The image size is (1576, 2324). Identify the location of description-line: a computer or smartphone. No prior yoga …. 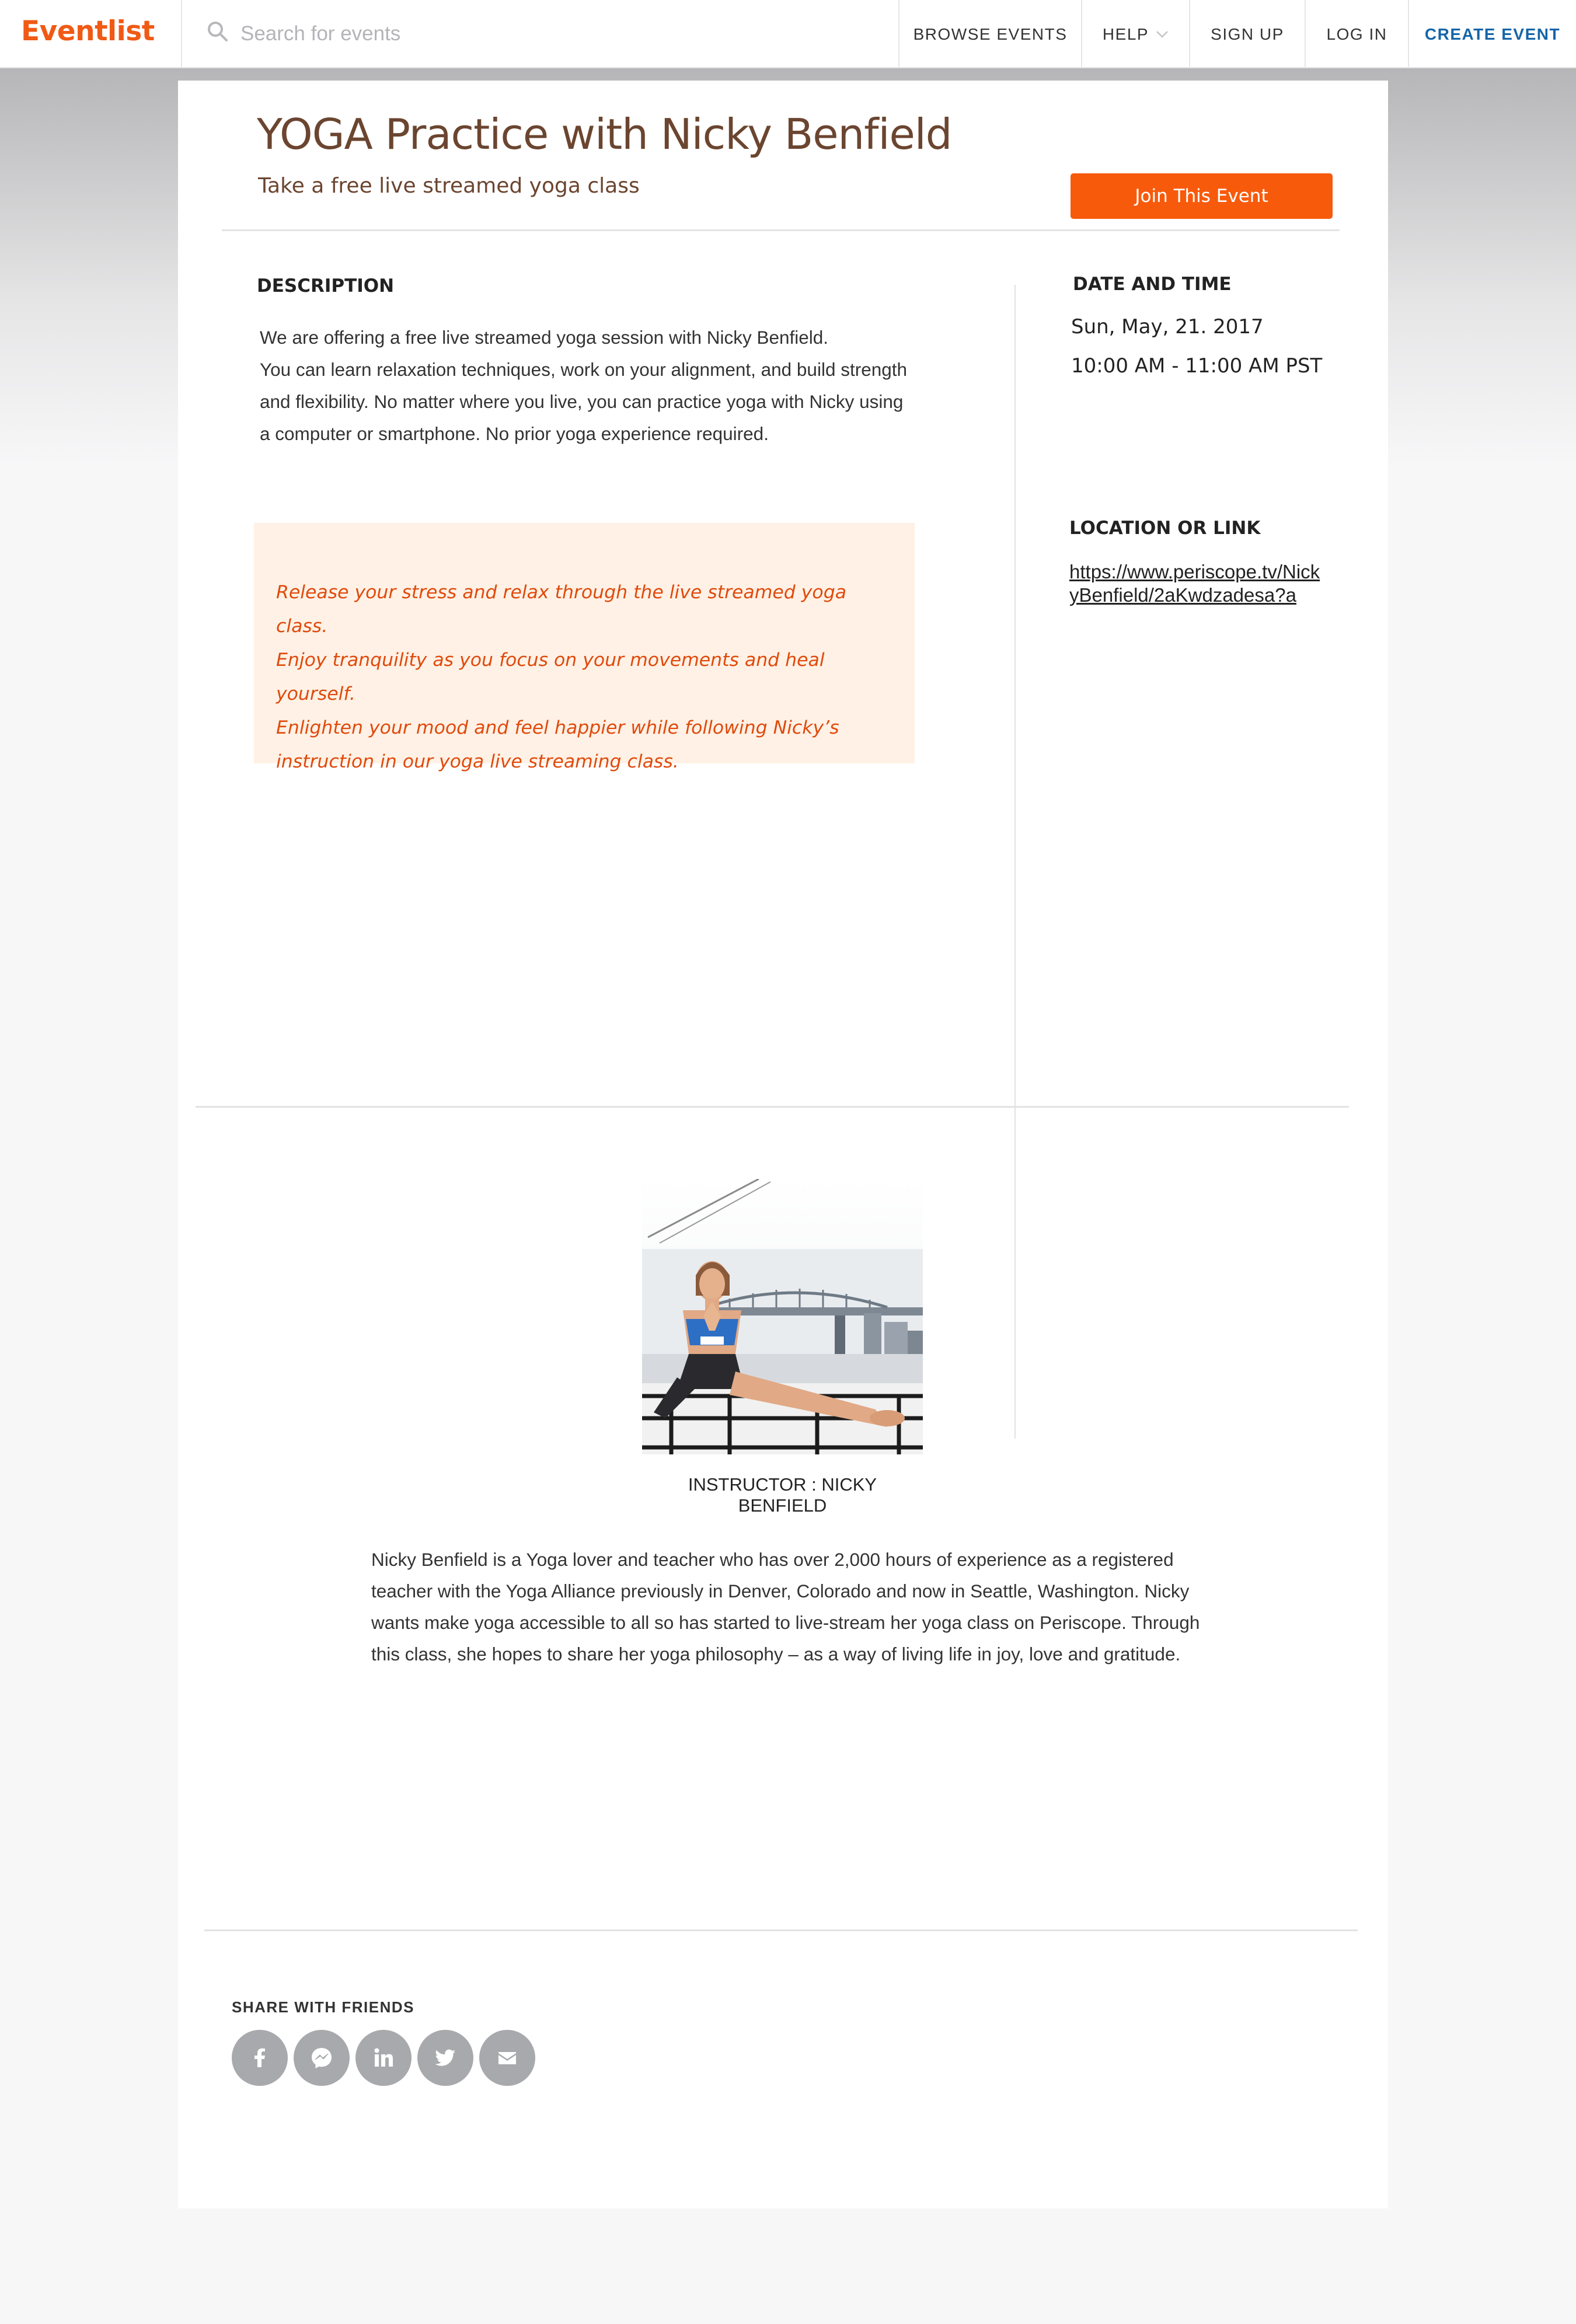
(514, 434).